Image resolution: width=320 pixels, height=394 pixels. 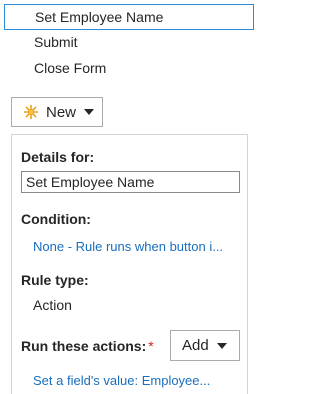 I want to click on add-action-button: Add, so click(x=205, y=345).